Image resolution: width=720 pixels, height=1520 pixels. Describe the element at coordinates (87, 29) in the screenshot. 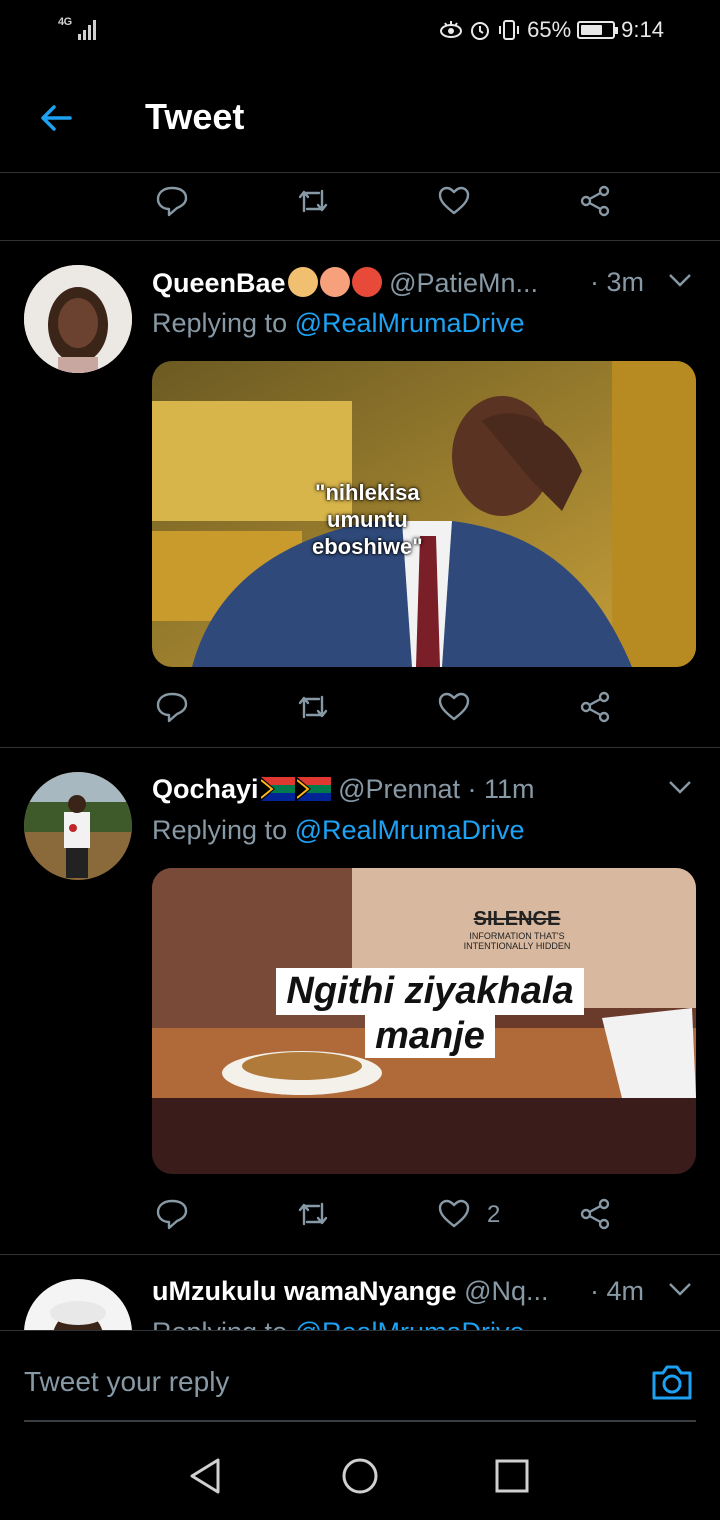

I see `signal-icon` at that location.